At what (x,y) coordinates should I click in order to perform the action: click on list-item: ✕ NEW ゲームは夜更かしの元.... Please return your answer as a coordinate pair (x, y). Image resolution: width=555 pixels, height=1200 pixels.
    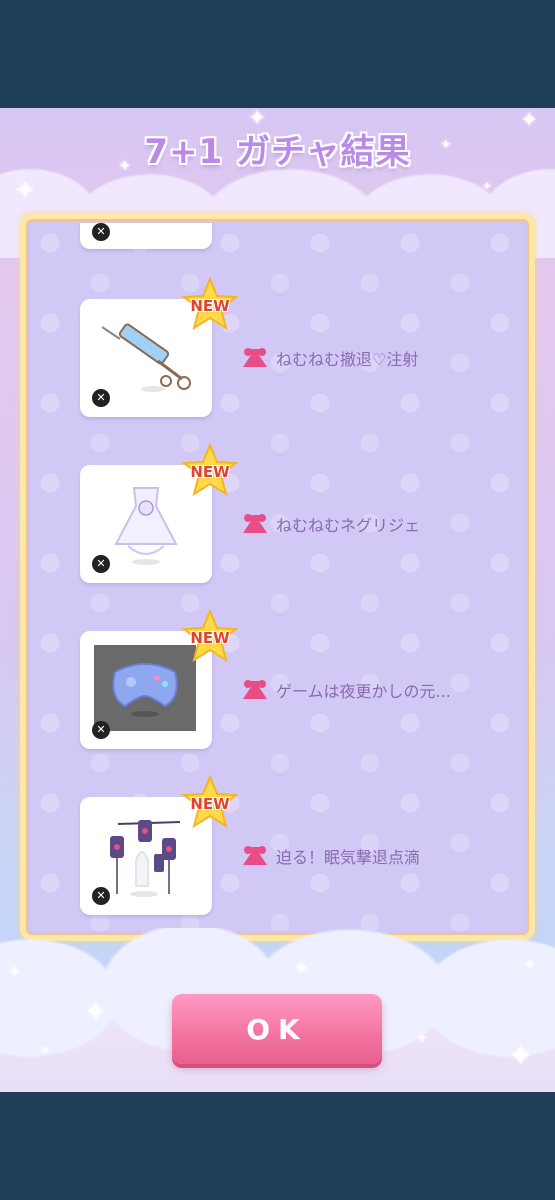
    Looking at the image, I should click on (300, 679).